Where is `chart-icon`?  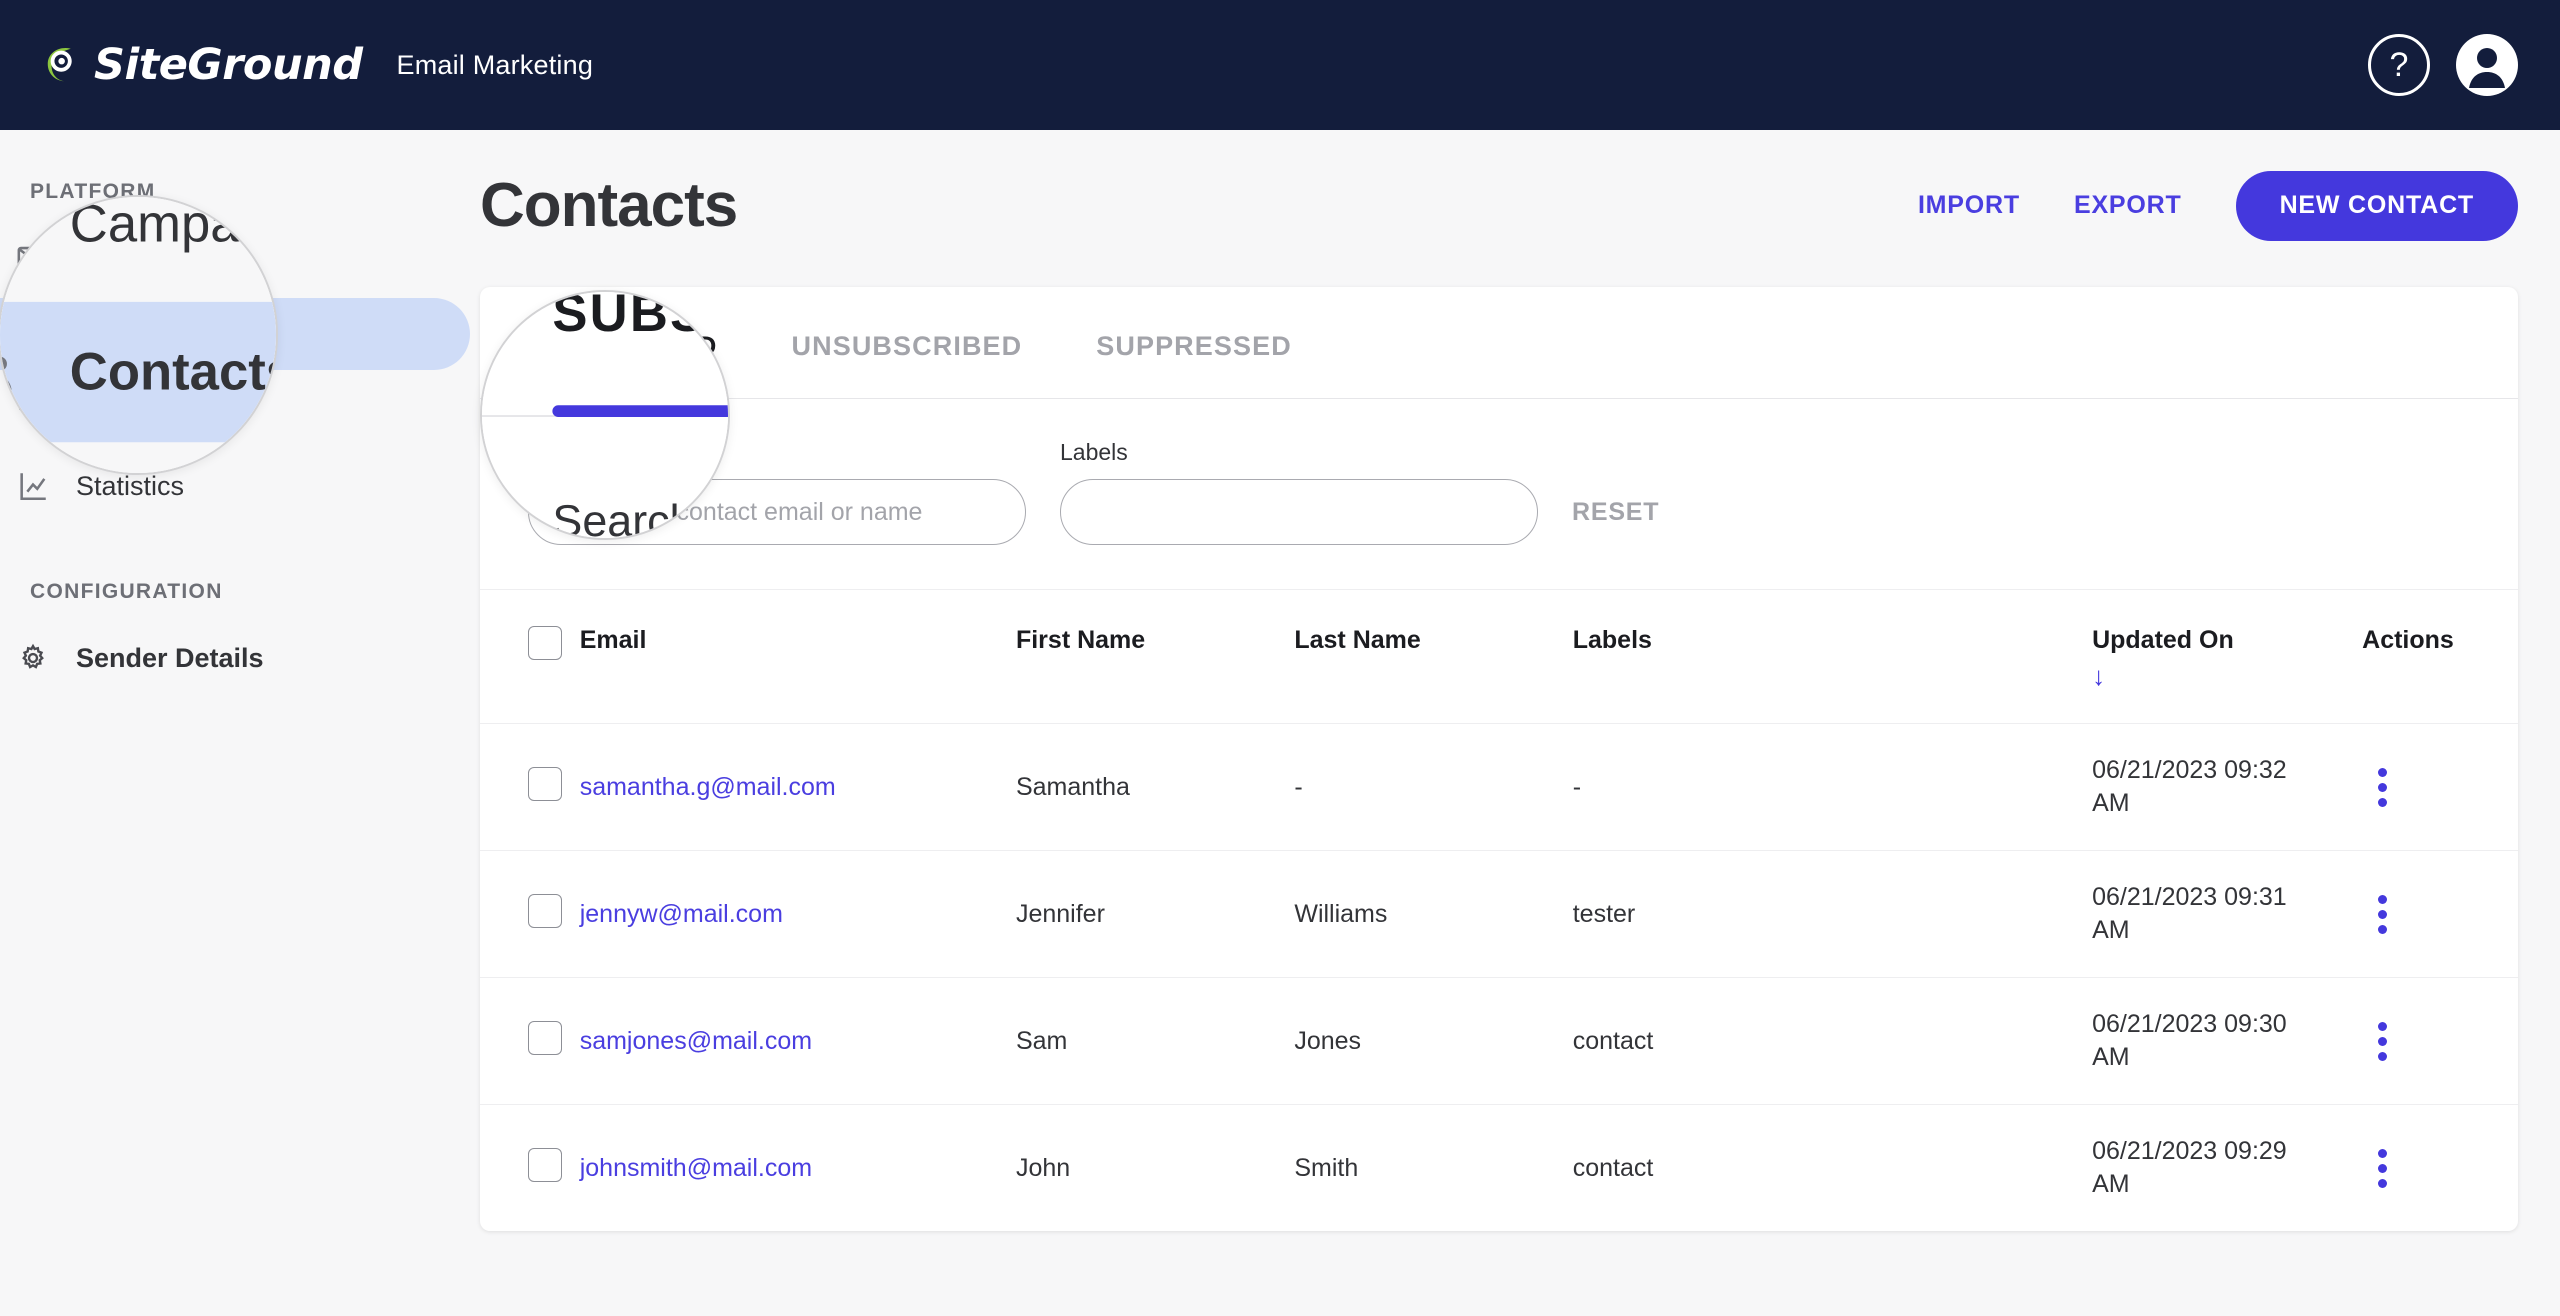 chart-icon is located at coordinates (33, 486).